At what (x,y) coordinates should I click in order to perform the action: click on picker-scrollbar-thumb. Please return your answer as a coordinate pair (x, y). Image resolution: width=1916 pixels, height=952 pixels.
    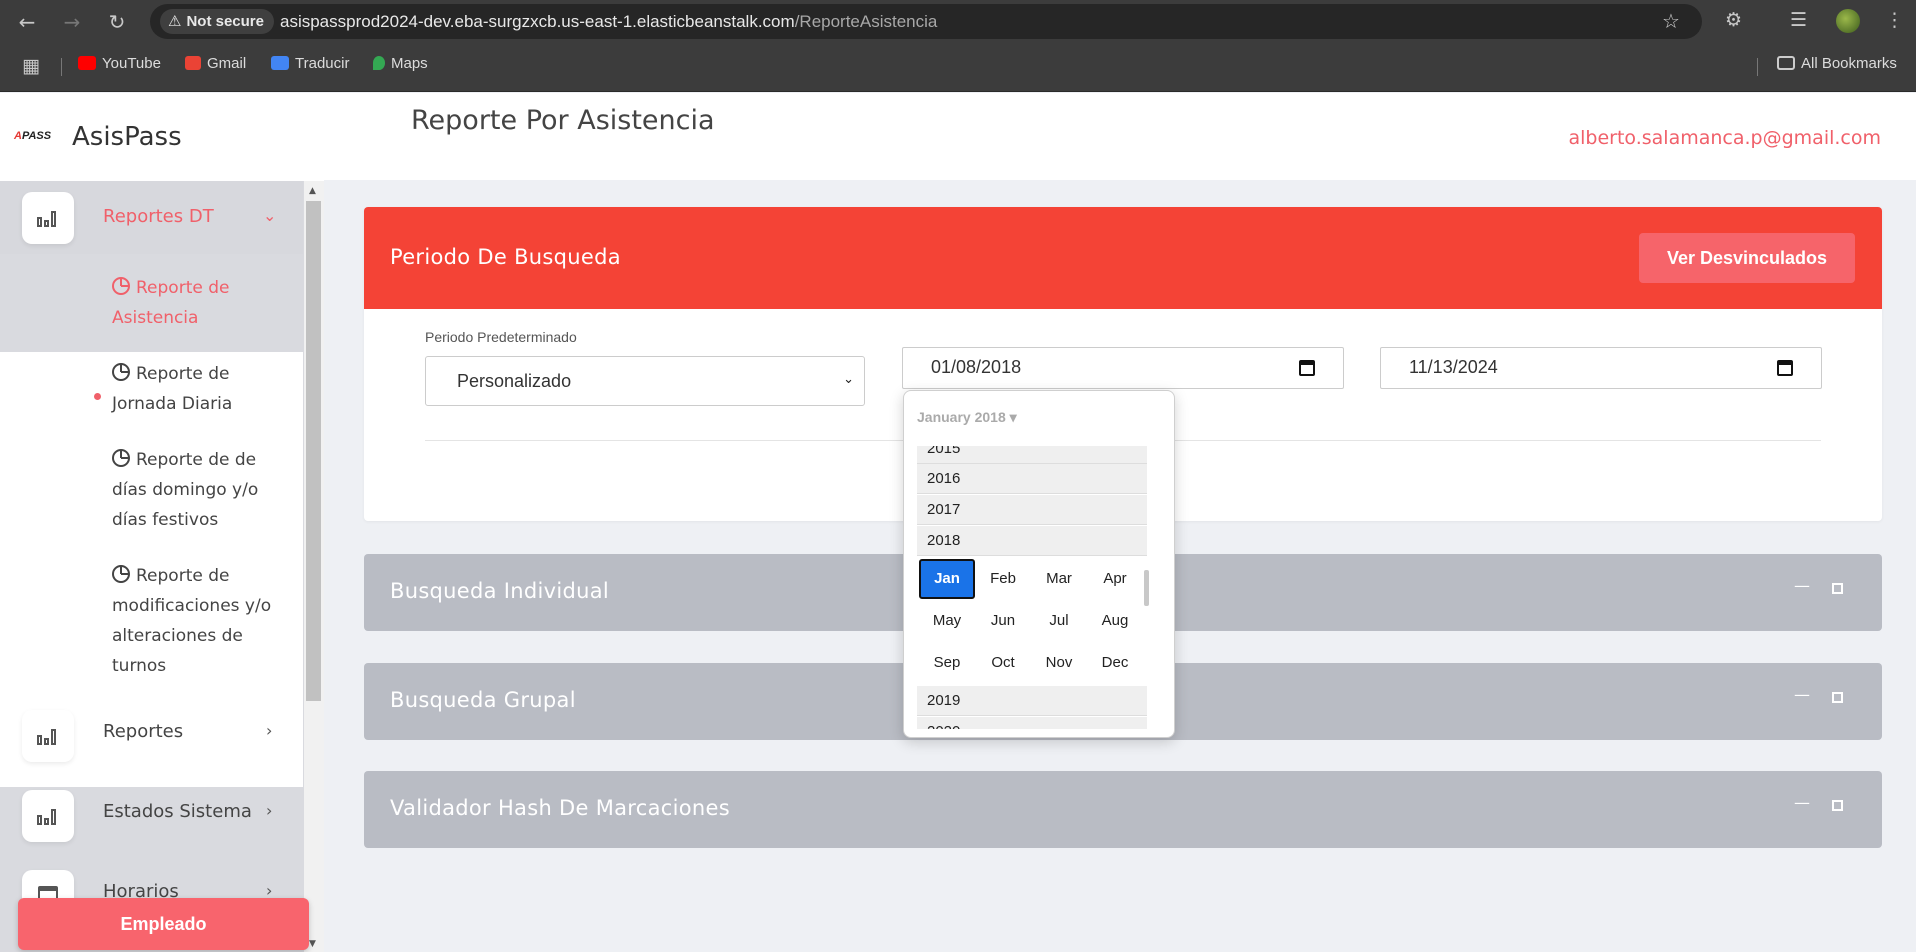
    Looking at the image, I should click on (1146, 588).